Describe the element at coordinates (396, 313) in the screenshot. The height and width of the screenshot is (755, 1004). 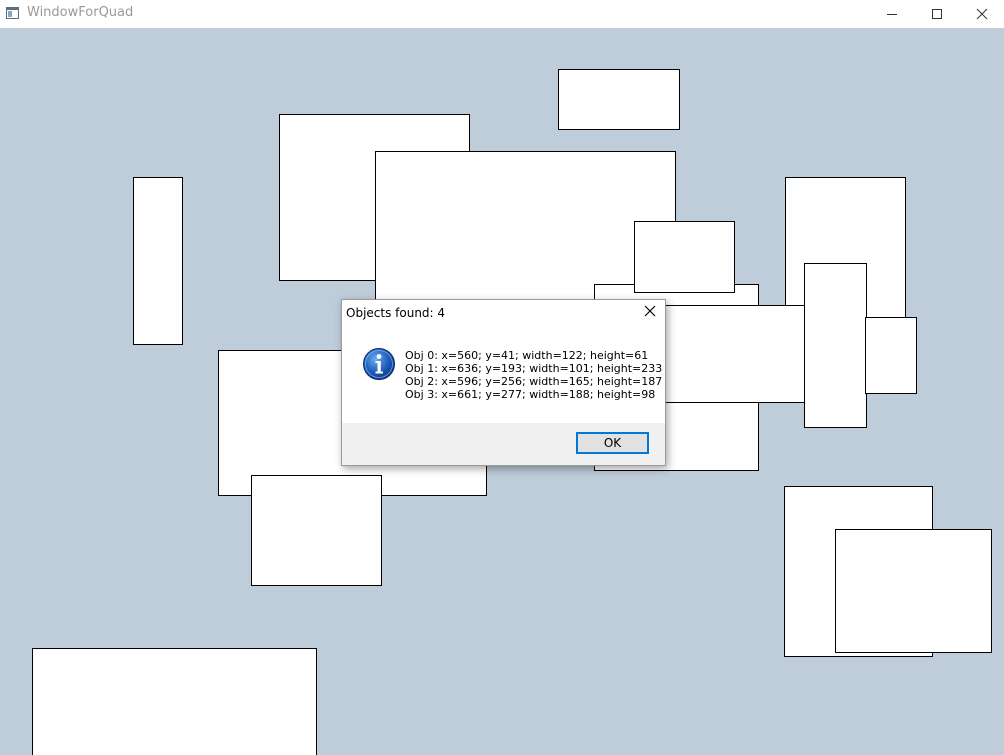
I see `dialog-title: Objects found: 4` at that location.